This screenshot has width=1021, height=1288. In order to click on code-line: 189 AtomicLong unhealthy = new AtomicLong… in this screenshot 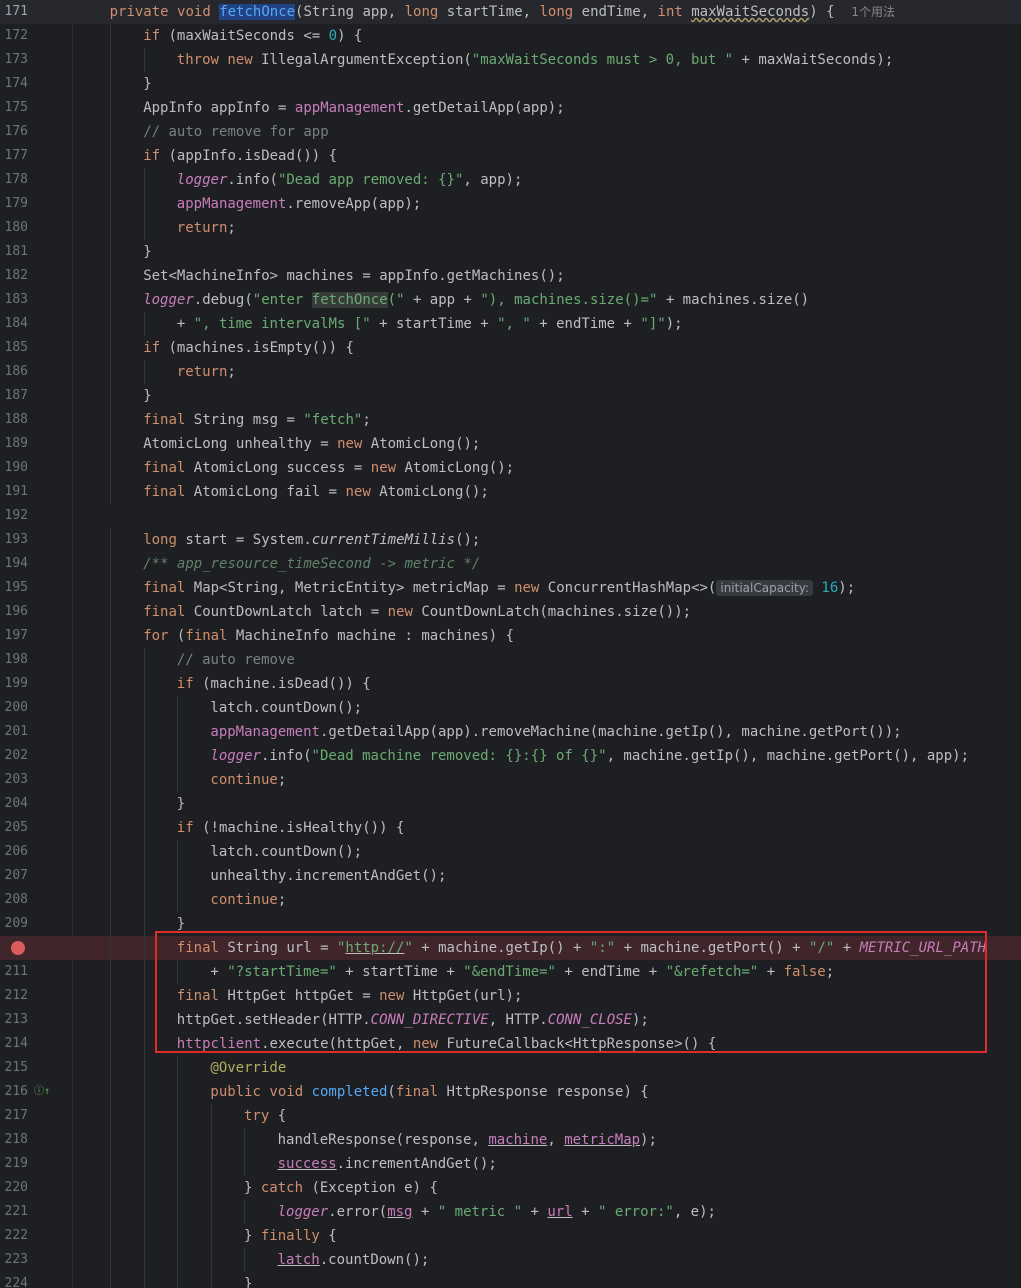, I will do `click(510, 444)`.